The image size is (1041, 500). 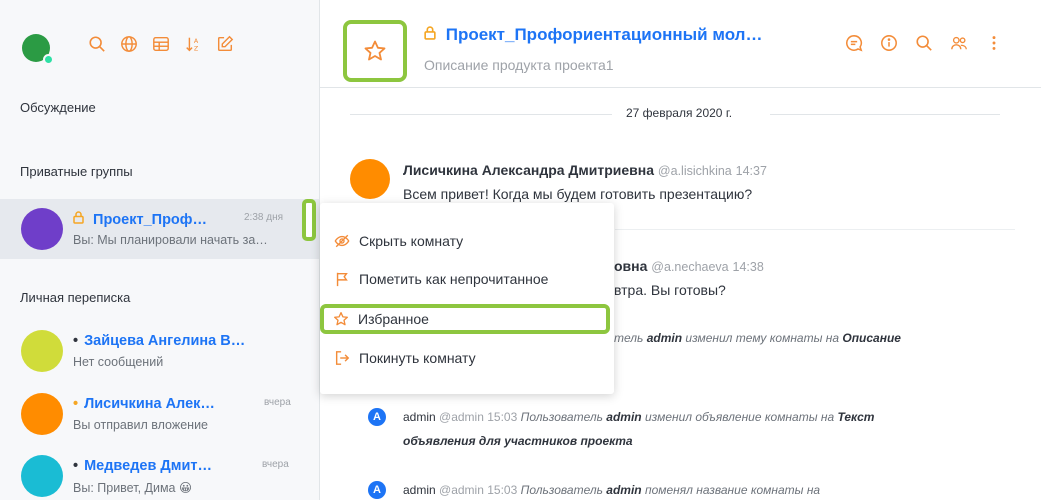 What do you see at coordinates (193, 44) in the screenshot?
I see `sort-icon: AZ` at bounding box center [193, 44].